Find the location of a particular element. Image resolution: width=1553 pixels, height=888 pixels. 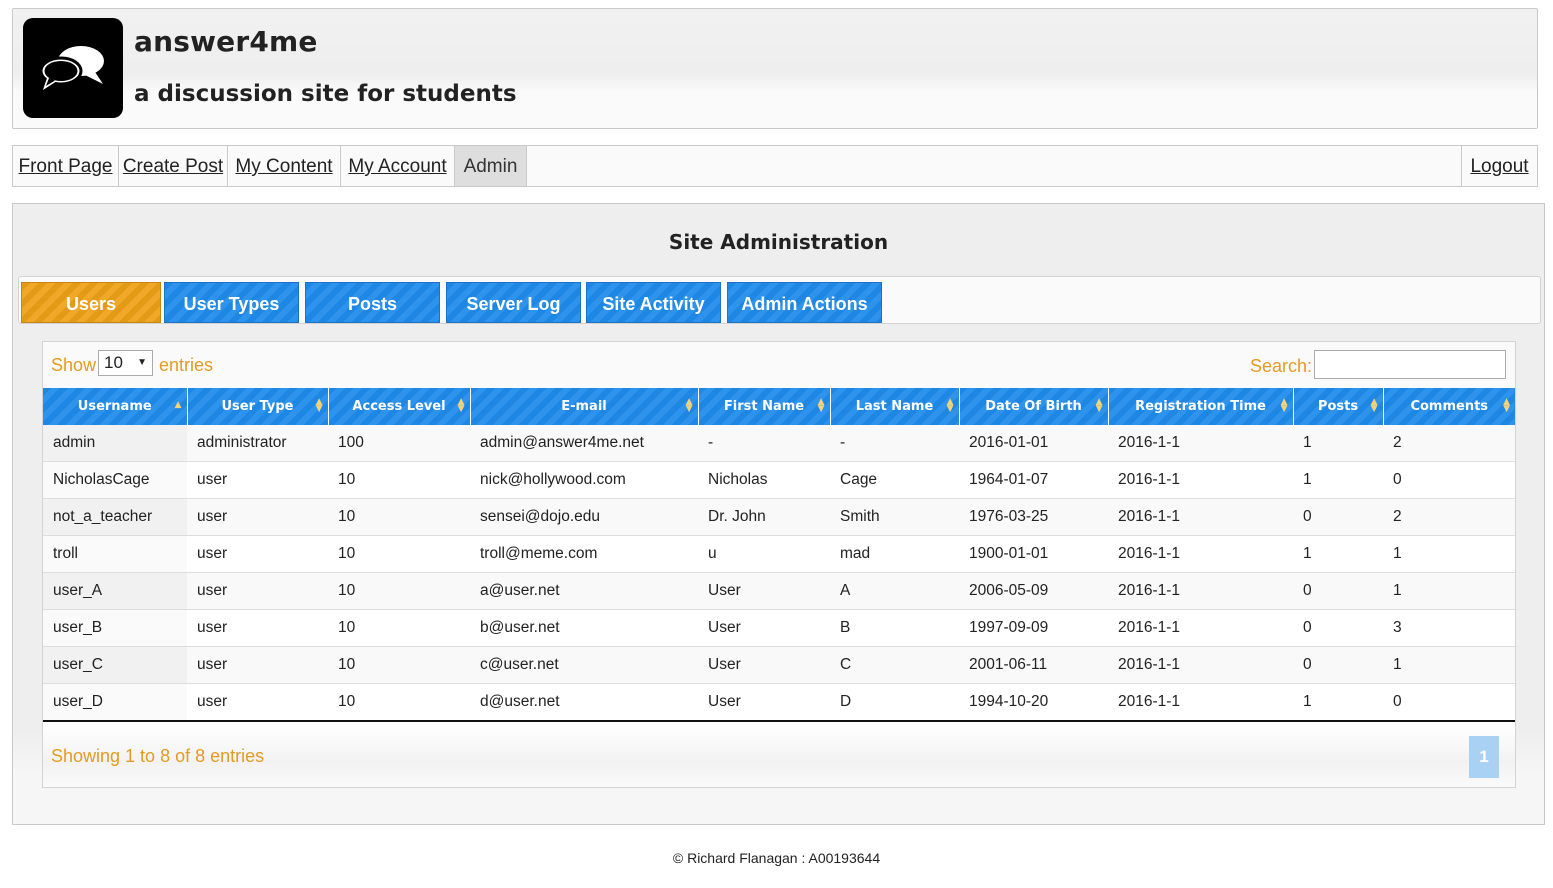

column-header-label: Posts is located at coordinates (1338, 406).